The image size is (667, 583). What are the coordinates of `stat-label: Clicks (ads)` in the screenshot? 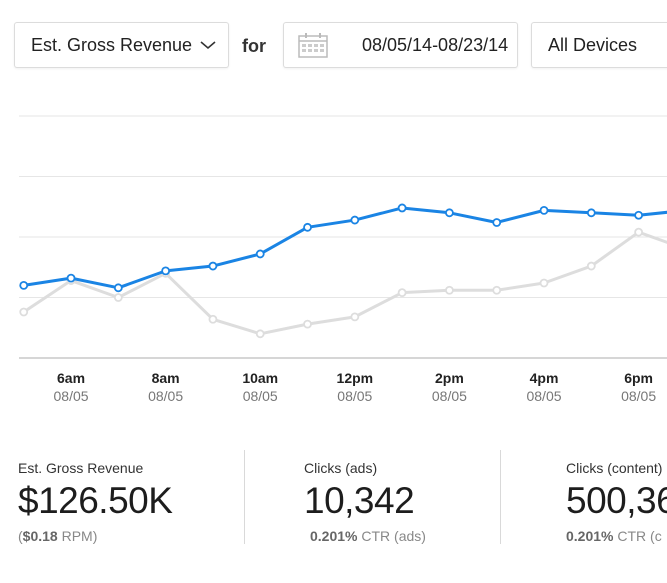 It's located at (341, 468).